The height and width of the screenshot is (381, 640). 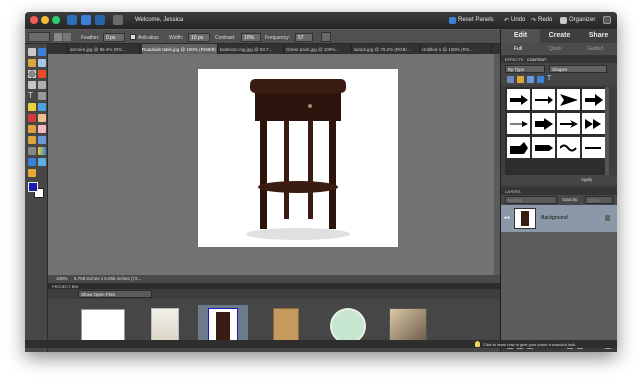 I want to click on magic-wand-tool-icon, so click(x=32, y=85).